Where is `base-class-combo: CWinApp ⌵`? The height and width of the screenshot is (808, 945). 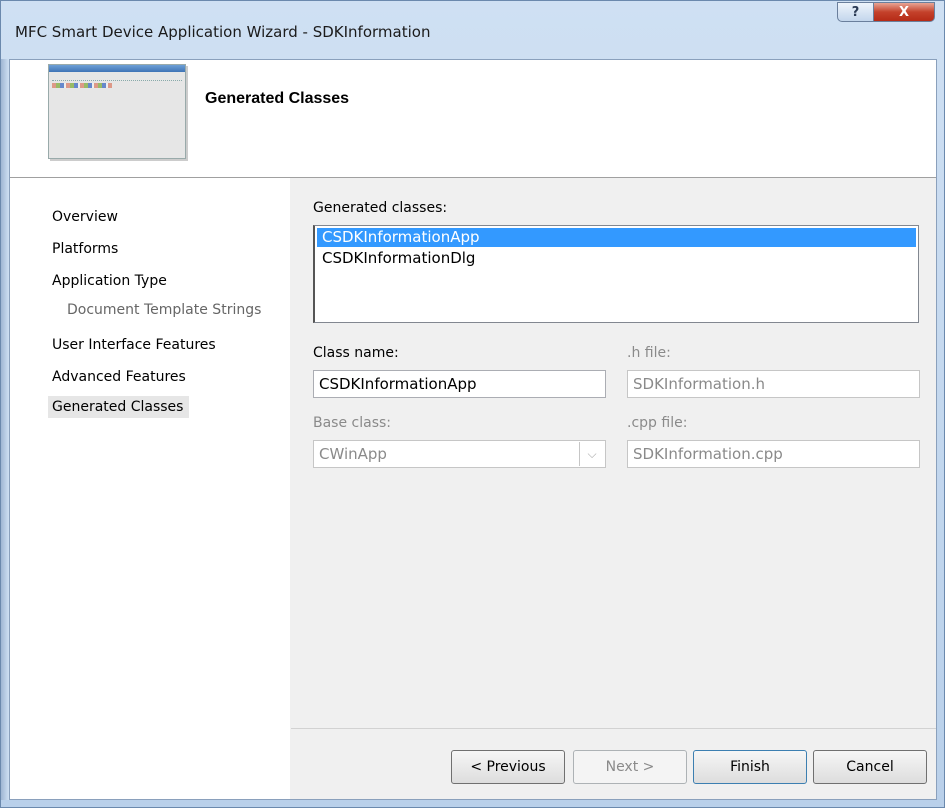
base-class-combo: CWinApp ⌵ is located at coordinates (459, 454).